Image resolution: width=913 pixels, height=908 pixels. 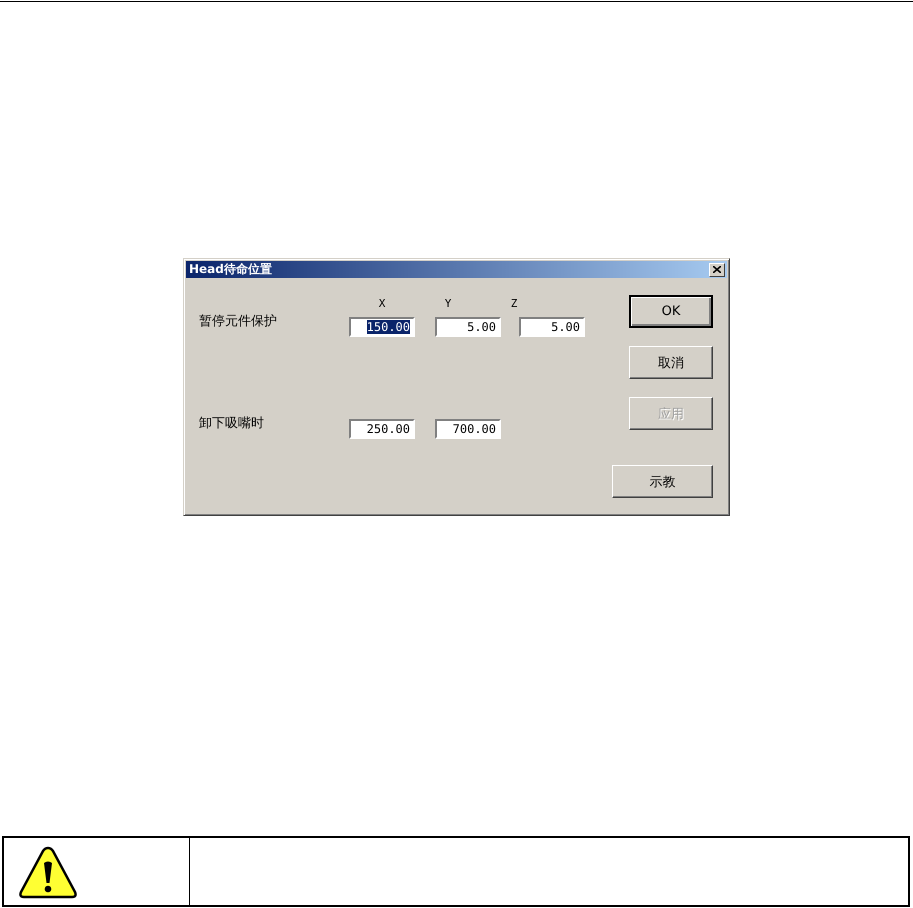 I want to click on close-icon, so click(x=717, y=269).